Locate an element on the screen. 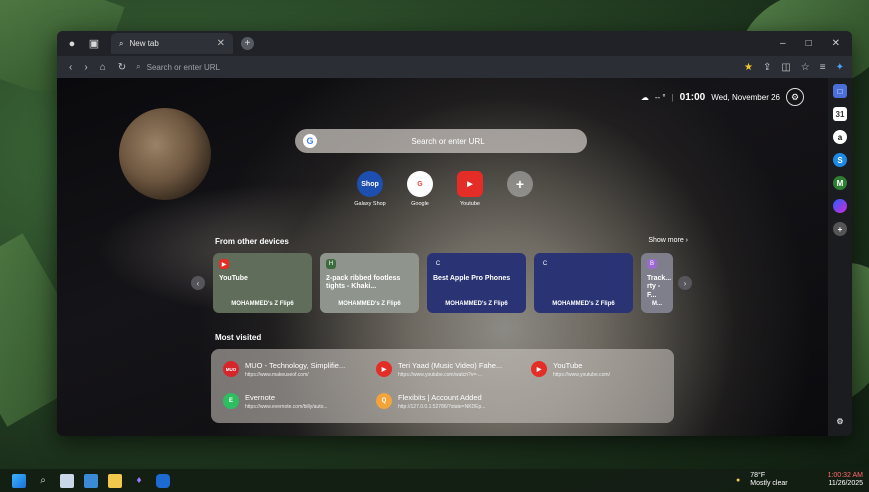  add-sidebar-app-icon: + is located at coordinates (840, 229).